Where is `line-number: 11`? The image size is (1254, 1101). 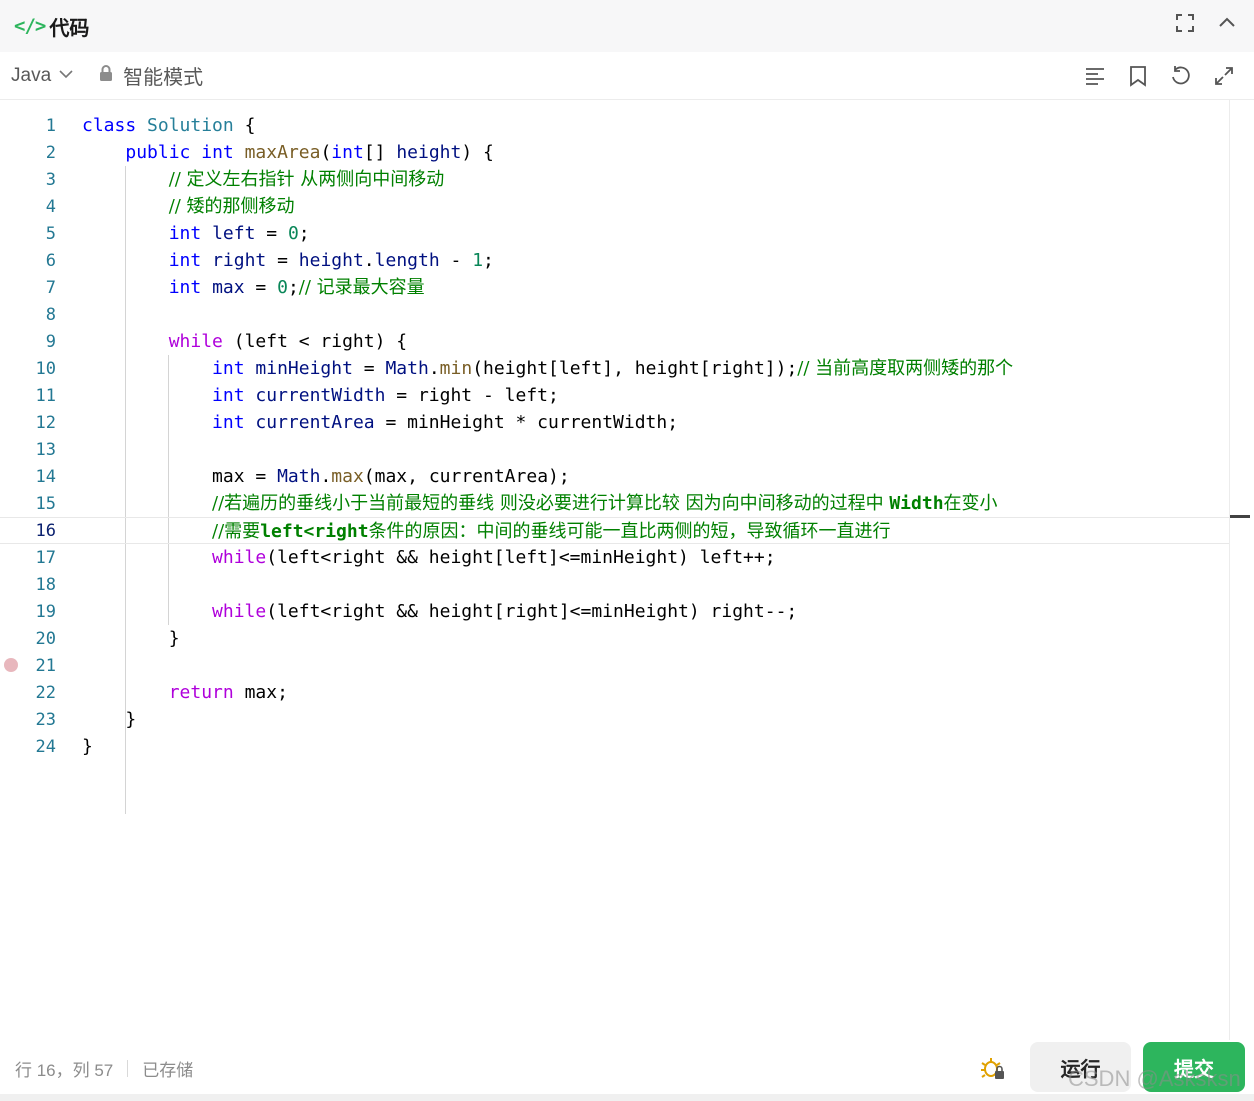
line-number: 11 is located at coordinates (45, 395).